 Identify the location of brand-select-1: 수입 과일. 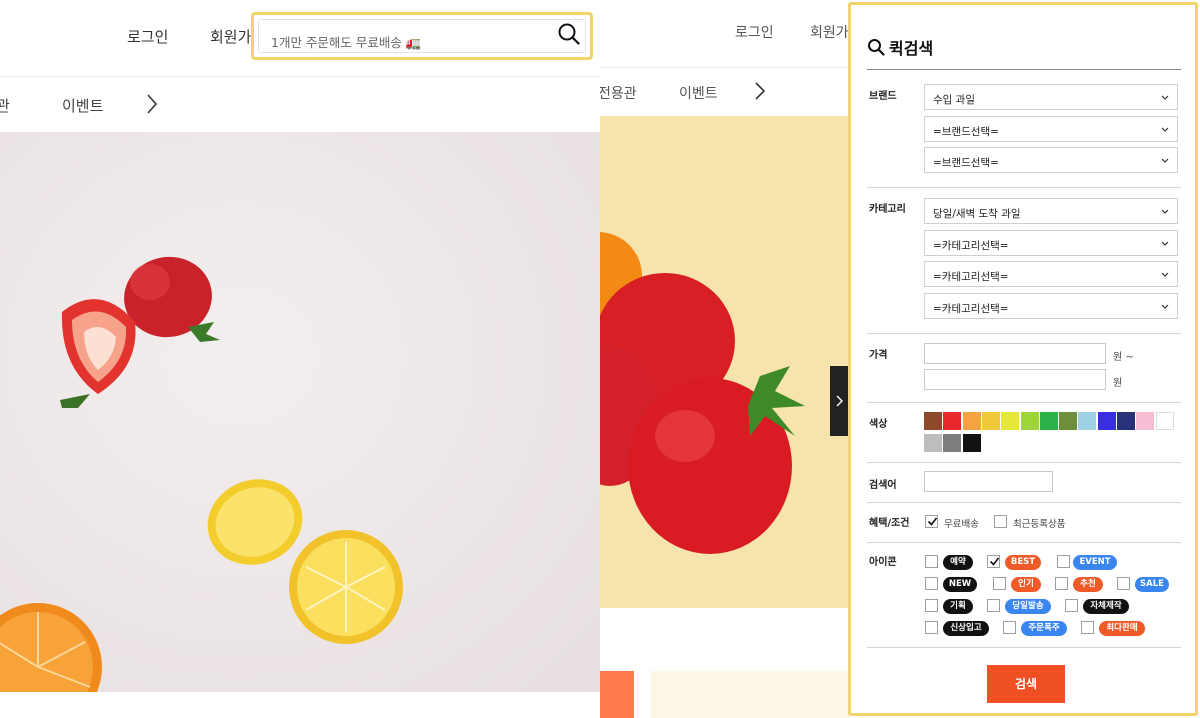
(1051, 97).